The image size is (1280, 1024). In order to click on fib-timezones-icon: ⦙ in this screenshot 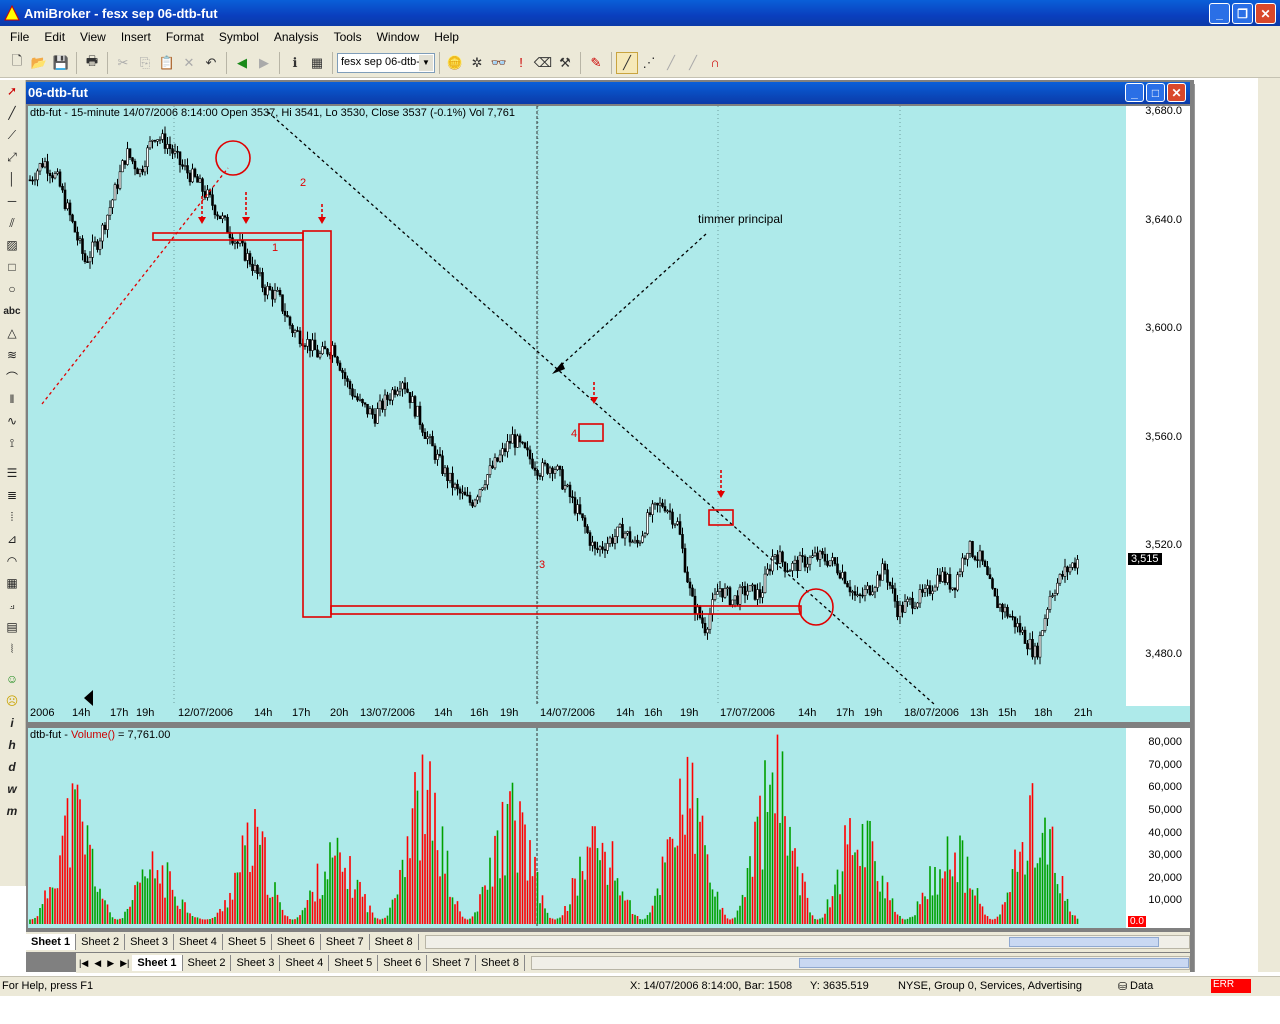, I will do `click(12, 517)`.